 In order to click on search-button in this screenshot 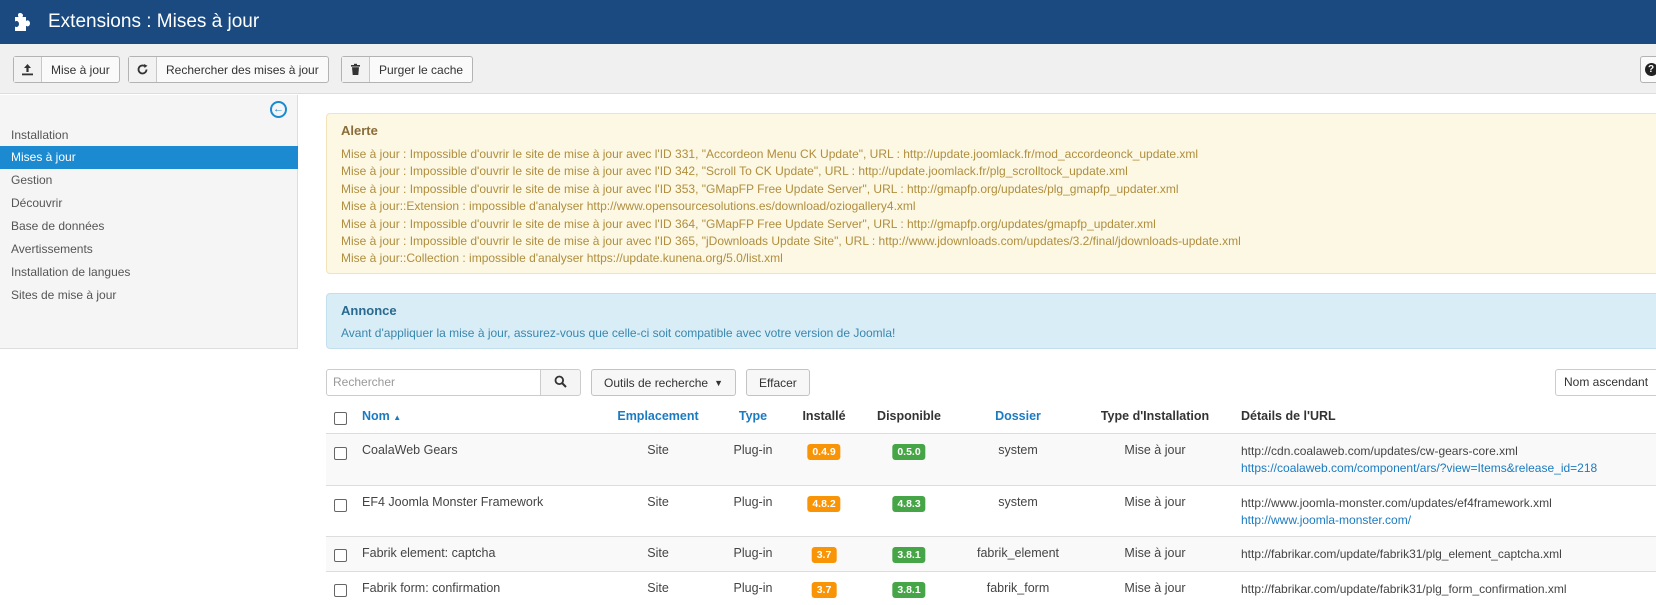, I will do `click(560, 382)`.